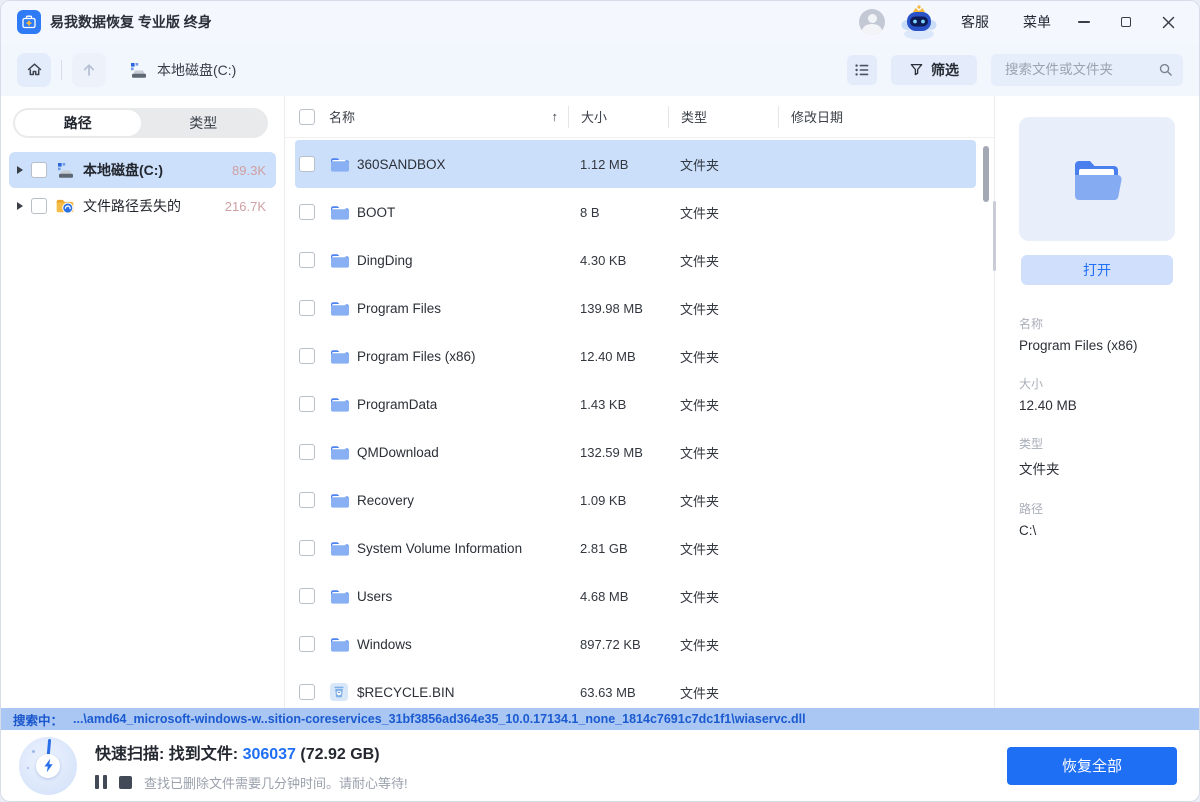 This screenshot has width=1200, height=802. Describe the element at coordinates (608, 692) in the screenshot. I see `file-size: 63.63 MB` at that location.